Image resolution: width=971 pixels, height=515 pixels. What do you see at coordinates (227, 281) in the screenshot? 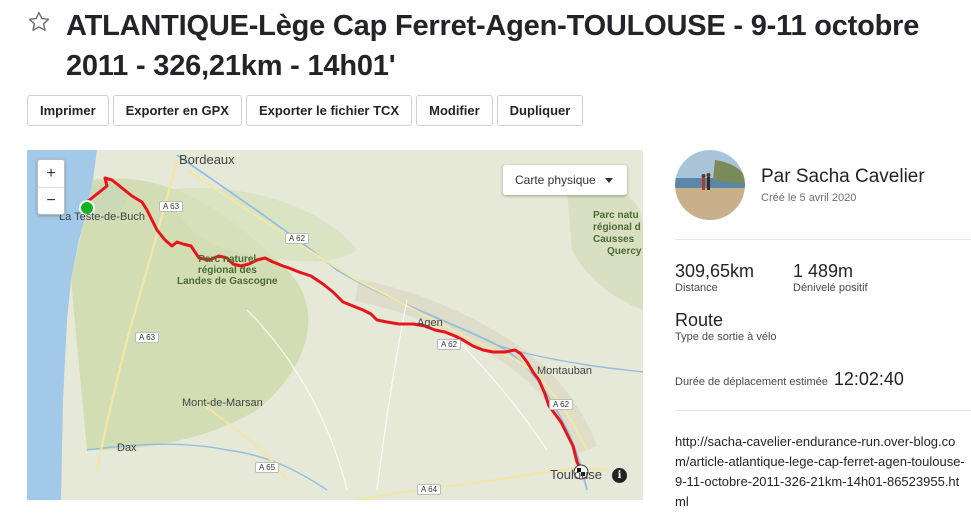
I see `map-label-text: Landes de Gascogne` at bounding box center [227, 281].